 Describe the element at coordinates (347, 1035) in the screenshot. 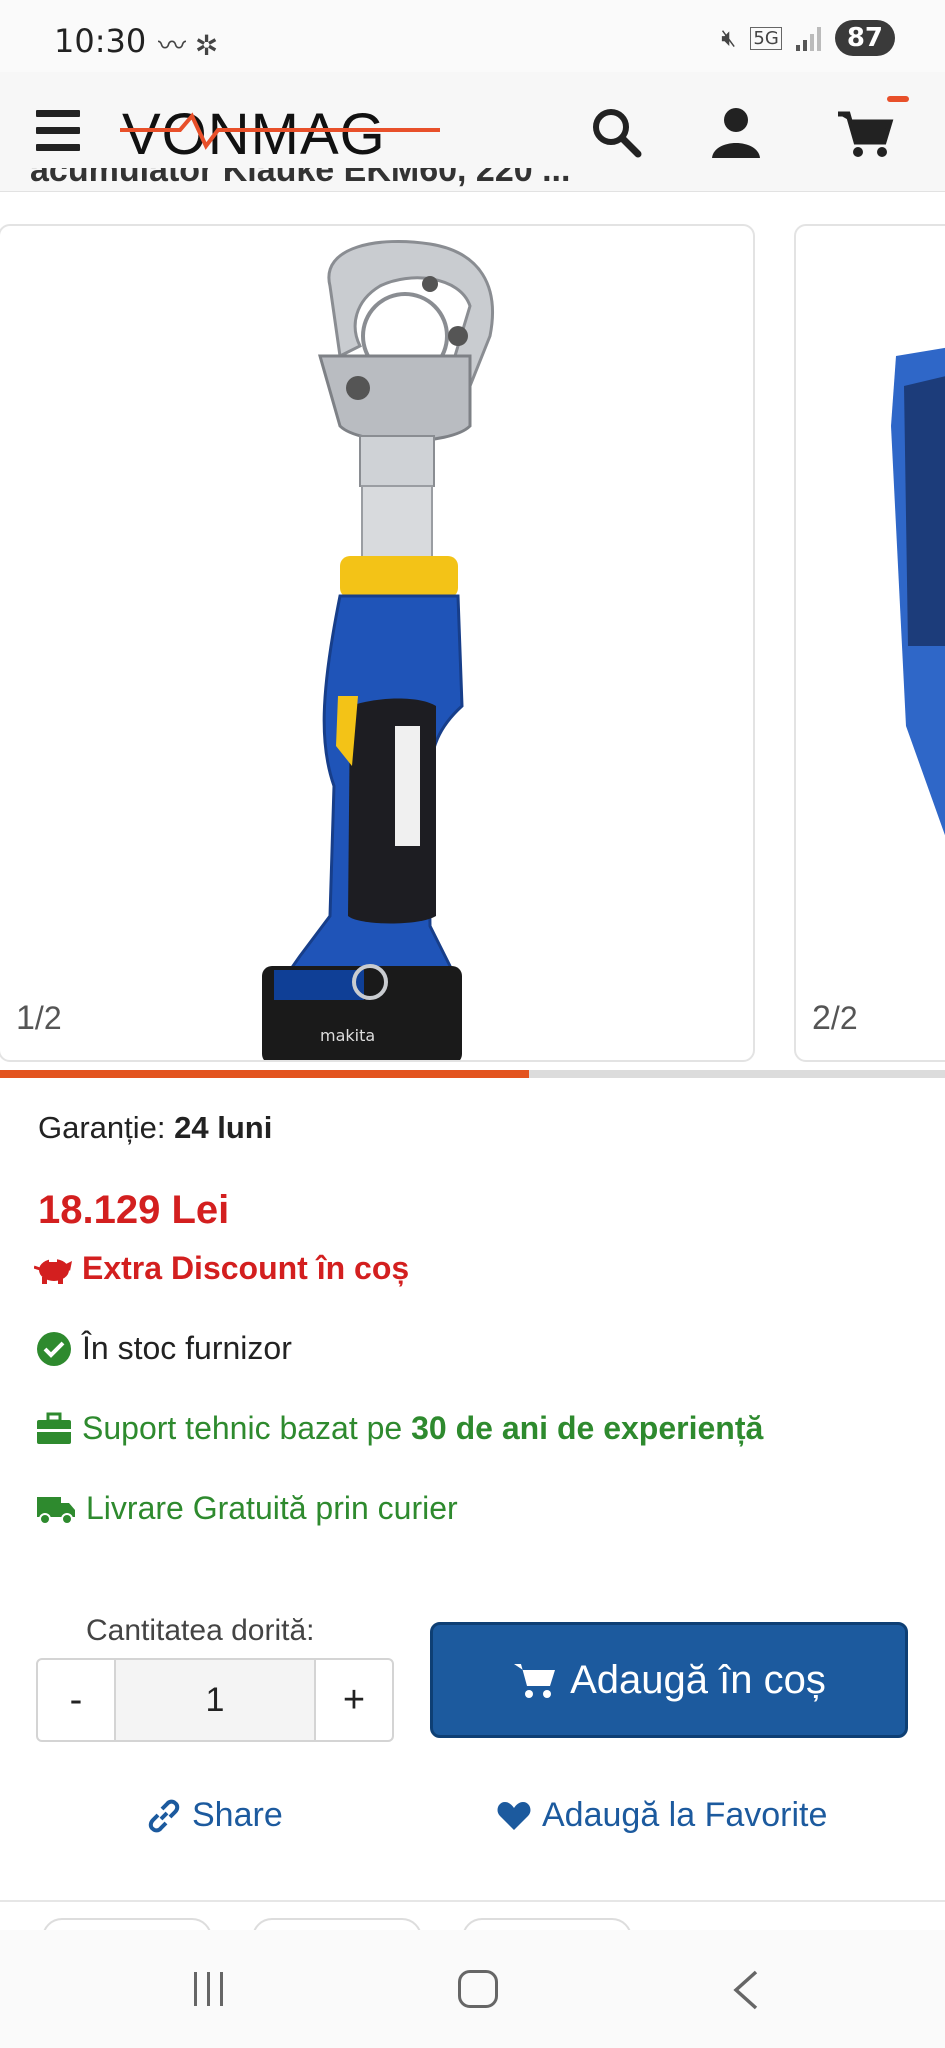

I see `svg-text: makita` at that location.